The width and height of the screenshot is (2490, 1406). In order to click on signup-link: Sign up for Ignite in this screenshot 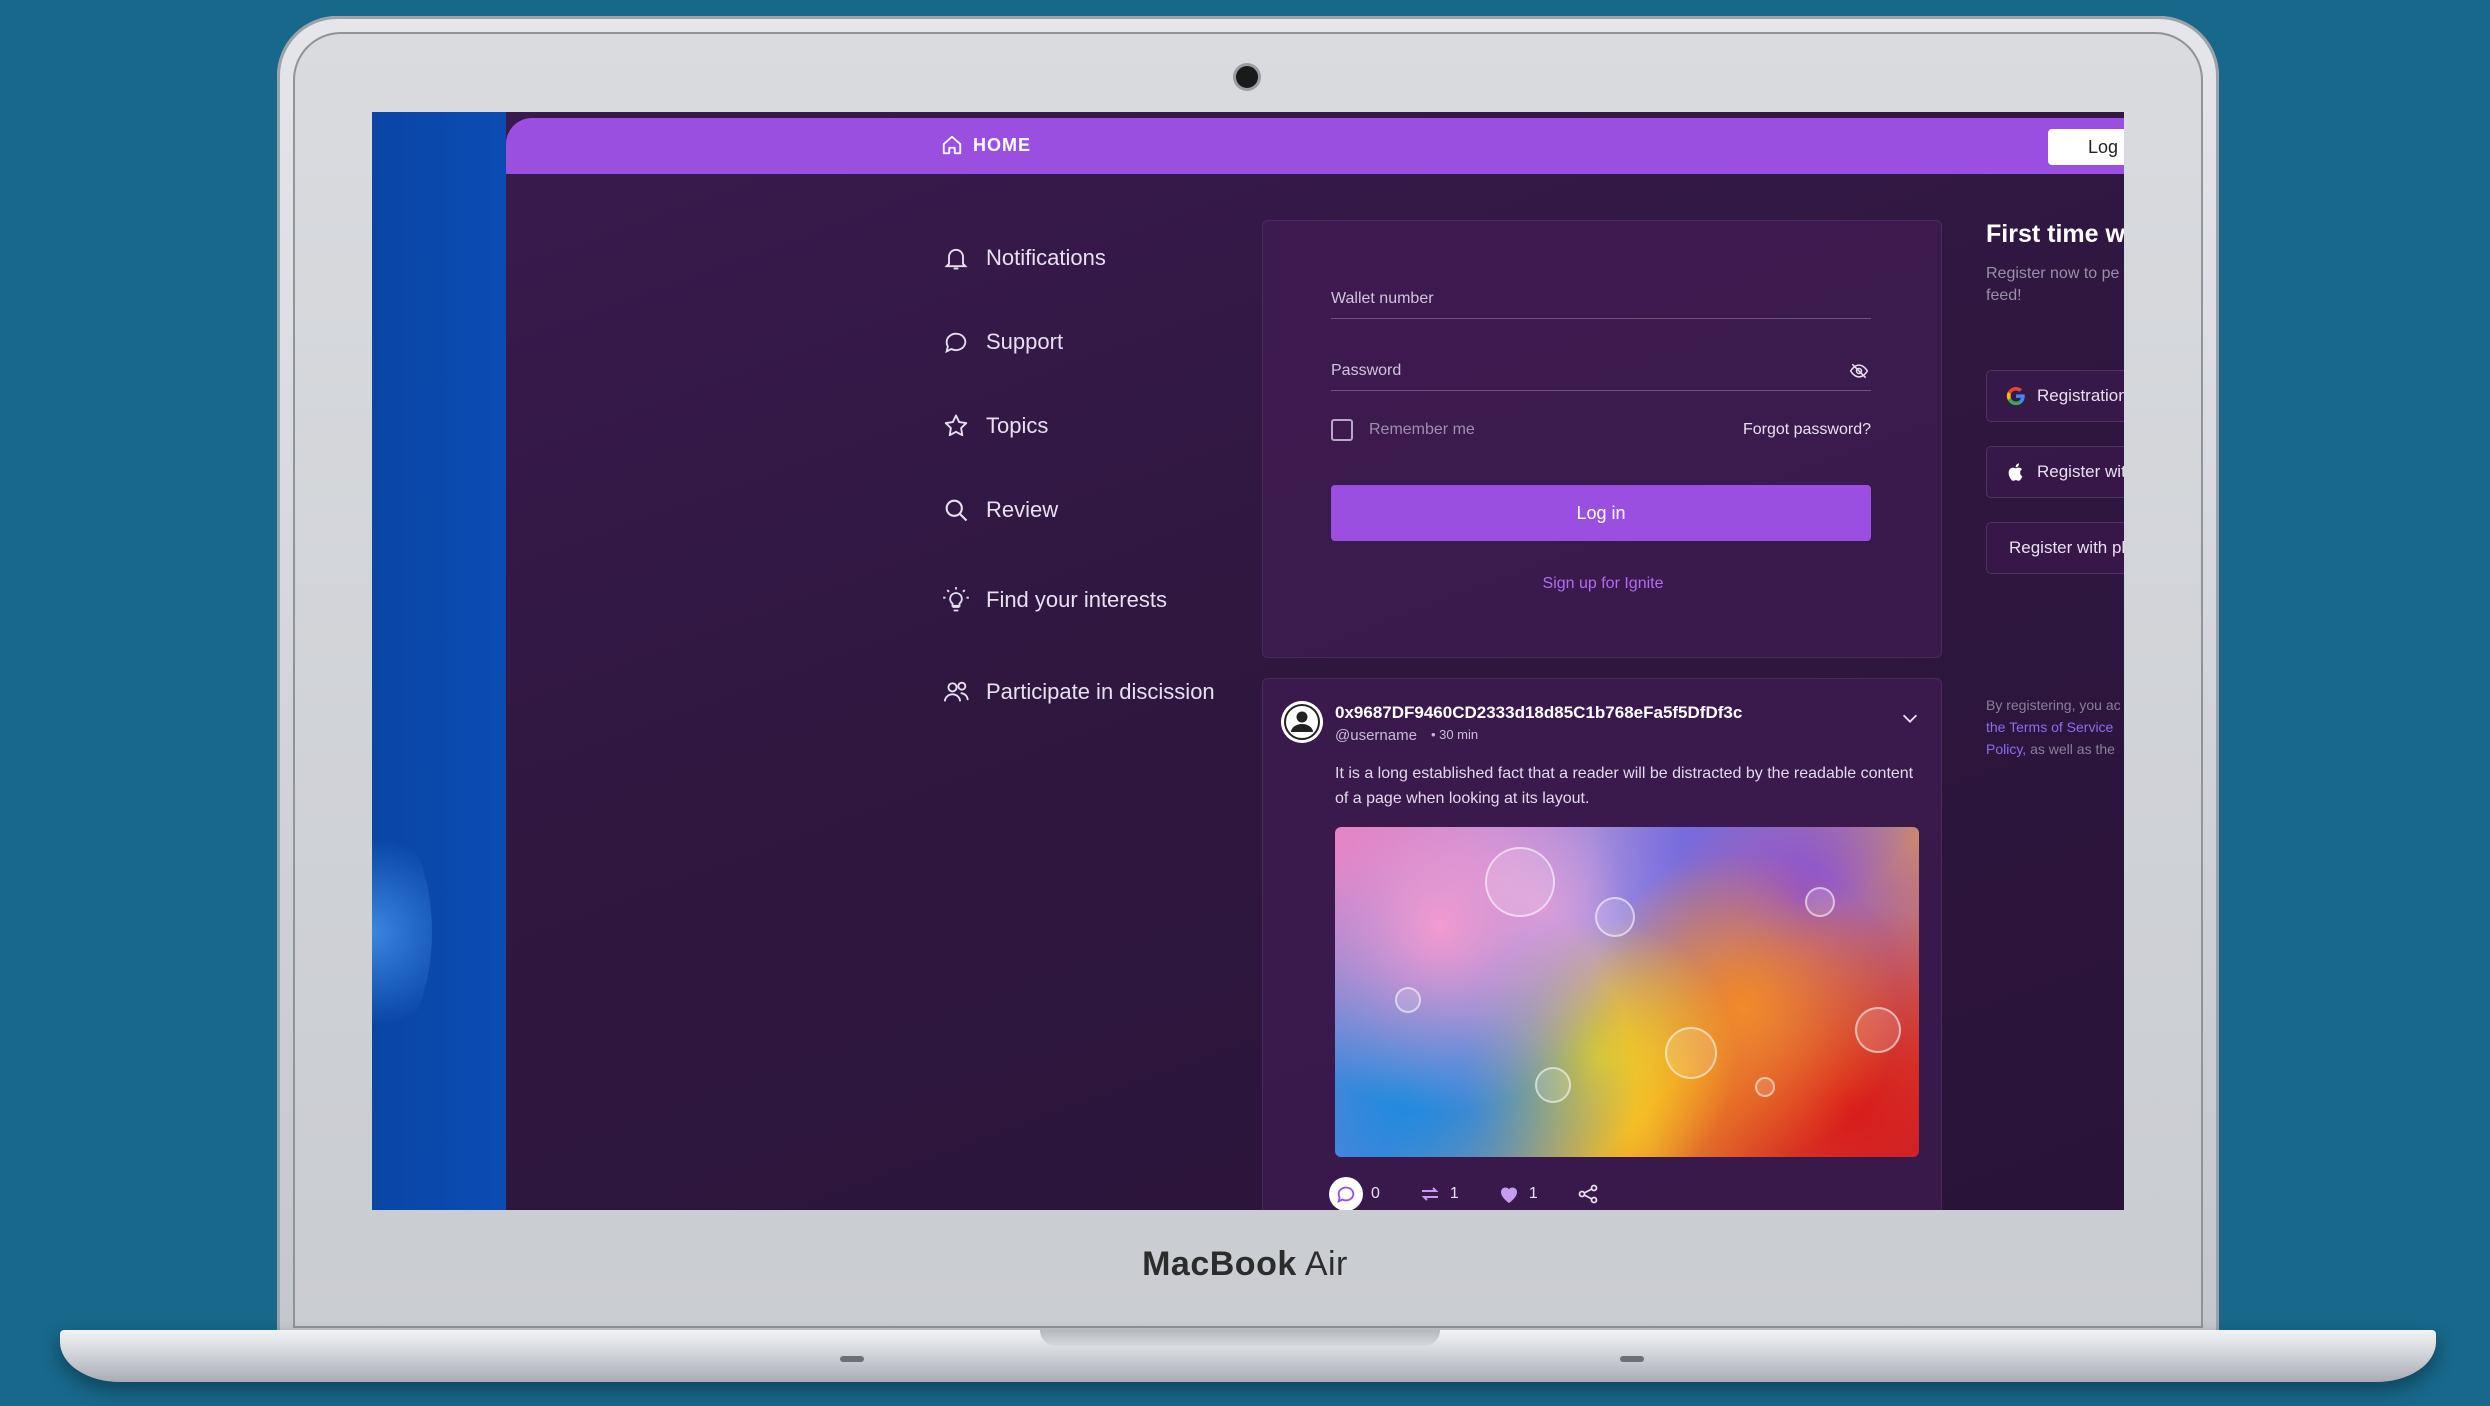, I will do `click(1603, 584)`.